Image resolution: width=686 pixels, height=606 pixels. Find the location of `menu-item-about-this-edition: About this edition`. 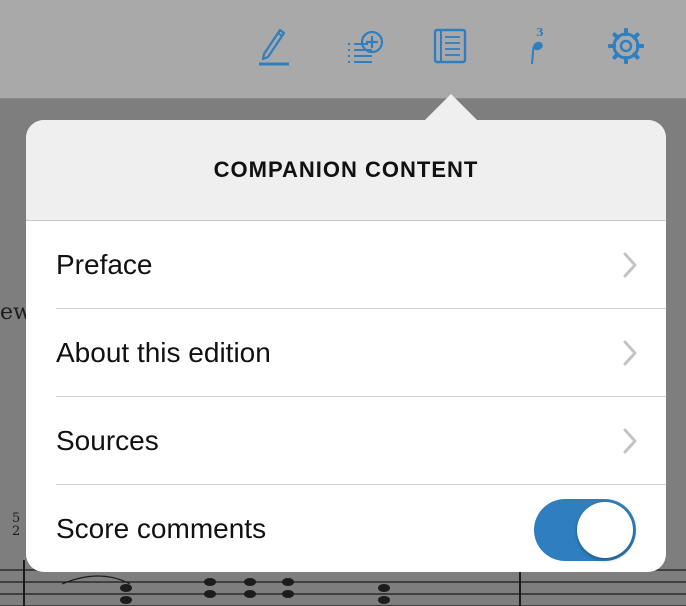

menu-item-about-this-edition: About this edition is located at coordinates (346, 353).